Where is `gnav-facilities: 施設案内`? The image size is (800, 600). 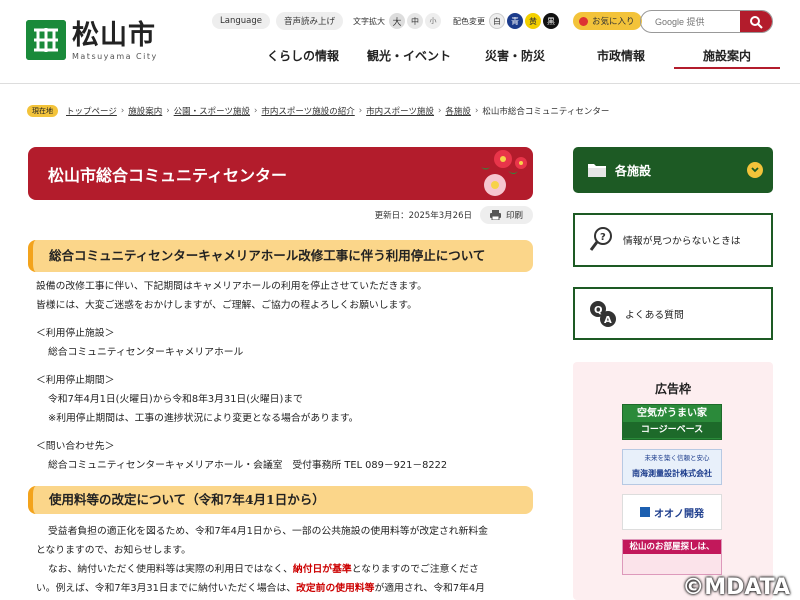
gnav-facilities: 施設案内 is located at coordinates (727, 58).